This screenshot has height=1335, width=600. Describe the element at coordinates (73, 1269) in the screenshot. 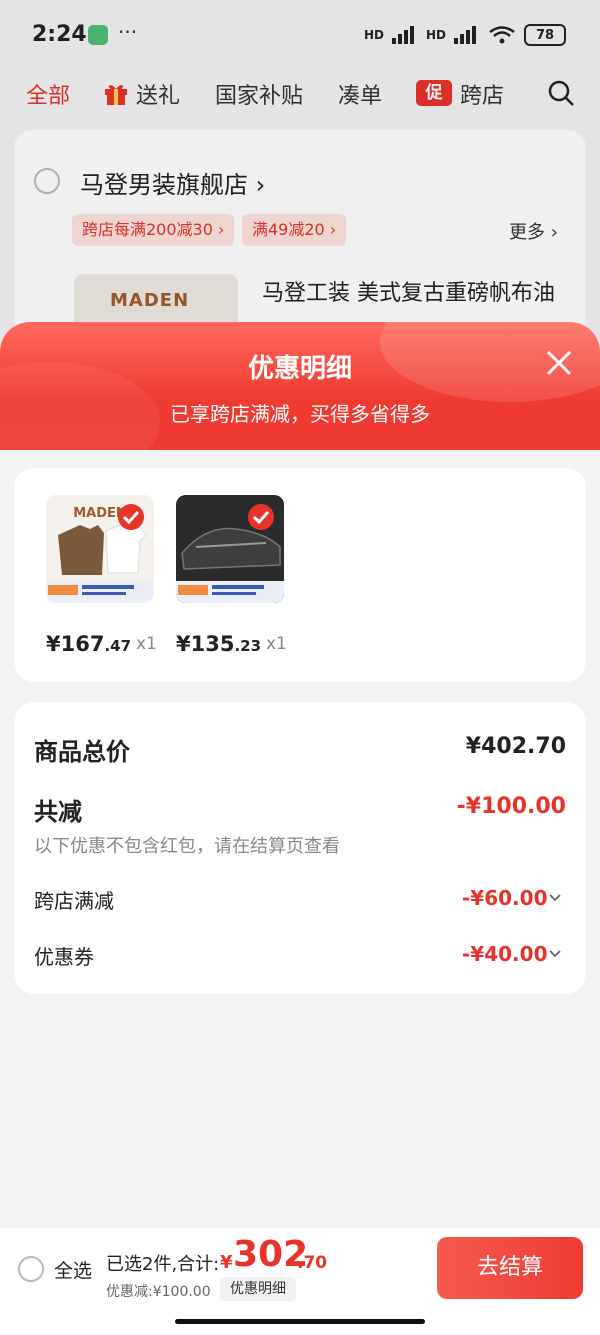

I see `select-all-label: 全选` at that location.